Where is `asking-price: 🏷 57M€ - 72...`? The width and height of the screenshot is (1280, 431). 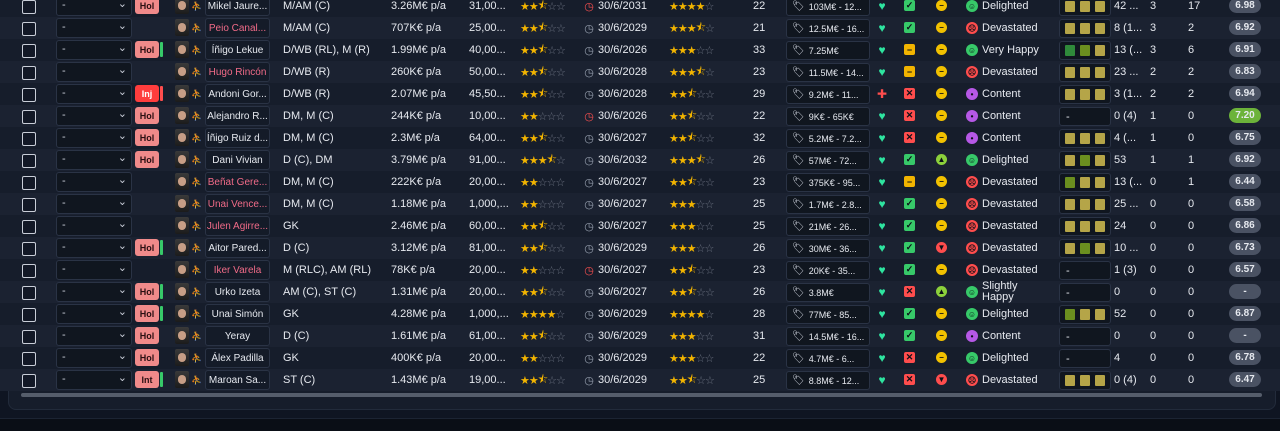 asking-price: 🏷 57M€ - 72... is located at coordinates (828, 160).